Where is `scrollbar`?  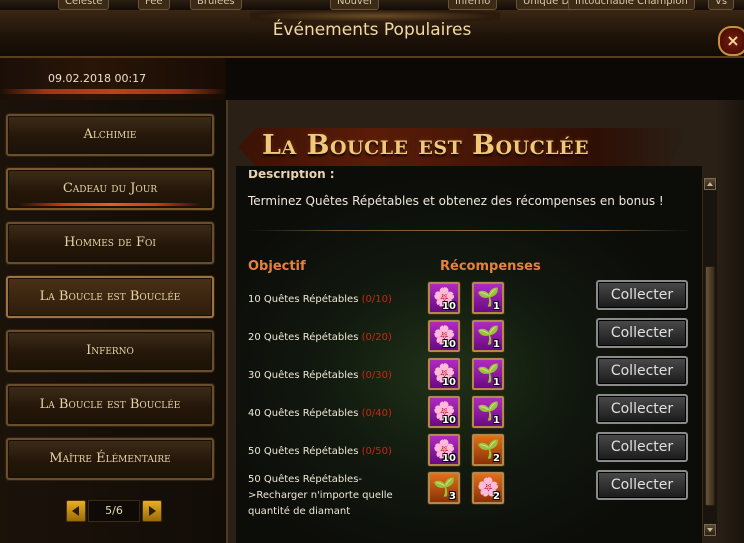 scrollbar is located at coordinates (709, 357).